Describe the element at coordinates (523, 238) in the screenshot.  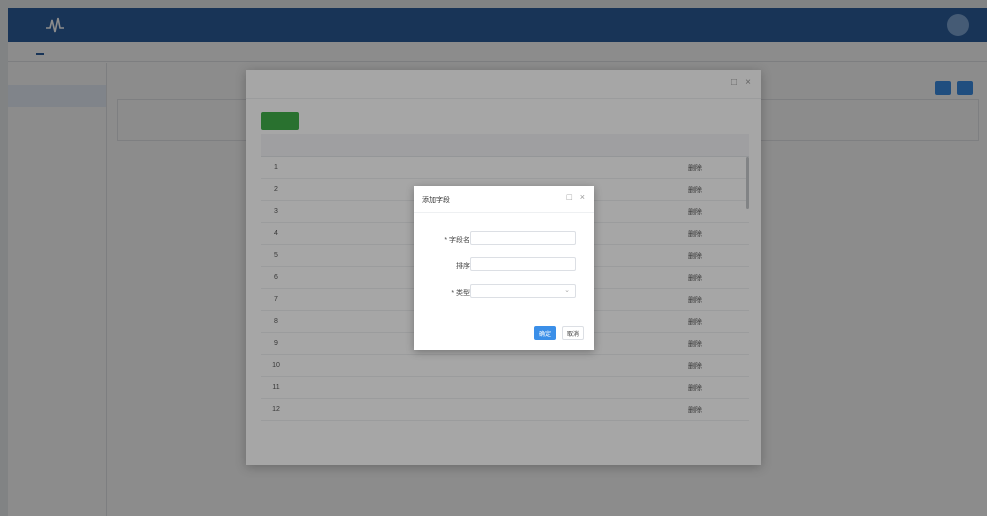
I see `field-name-input` at that location.